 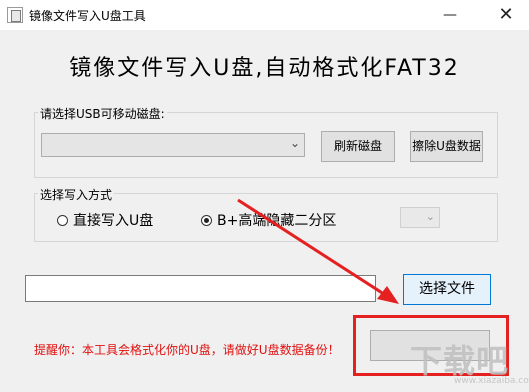 I want to click on annotation-arrow, so click(x=318, y=251).